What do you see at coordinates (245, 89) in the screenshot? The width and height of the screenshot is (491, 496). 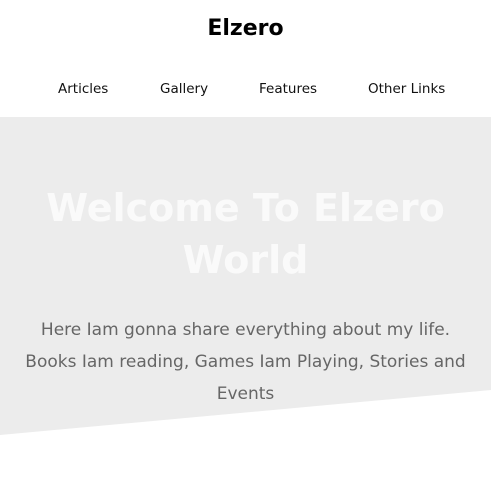 I see `main-nav: Articles Gallery Features Other Links` at bounding box center [245, 89].